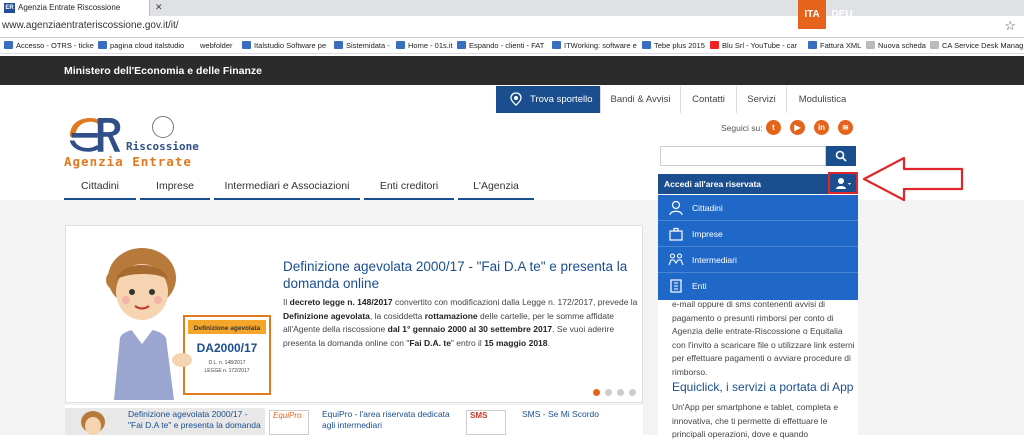 This screenshot has height=442, width=1024. What do you see at coordinates (845, 127) in the screenshot?
I see `rss-icon: ≋` at bounding box center [845, 127].